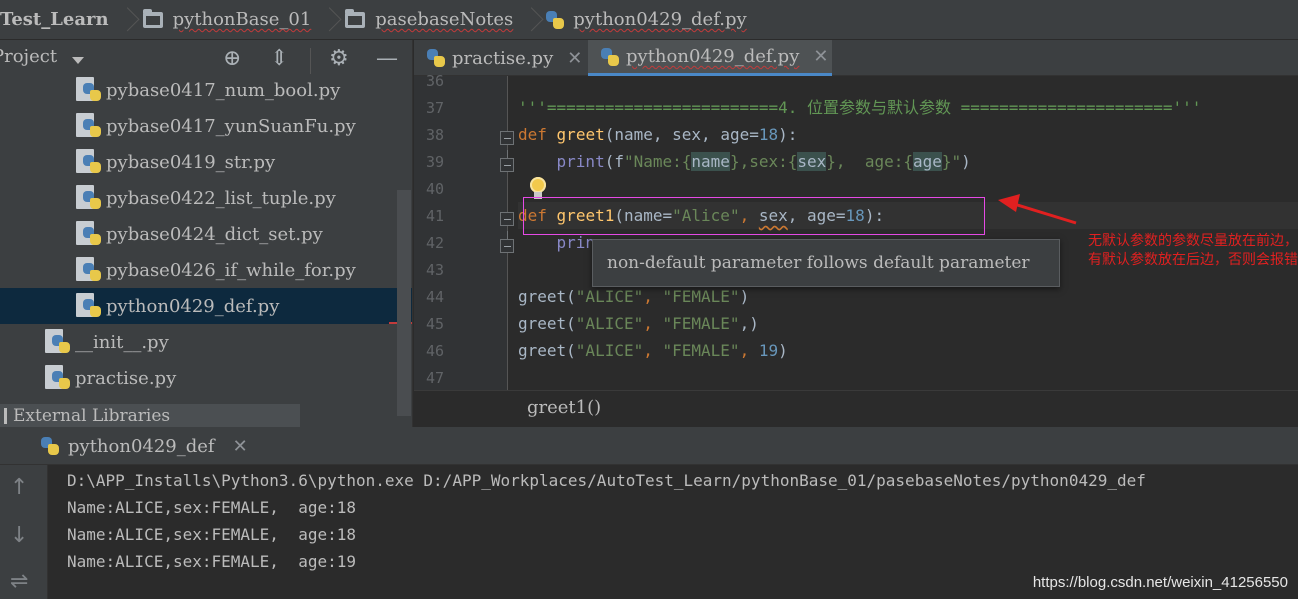 This screenshot has width=1298, height=599. Describe the element at coordinates (310, 61) in the screenshot. I see `toolbar-divider` at that location.